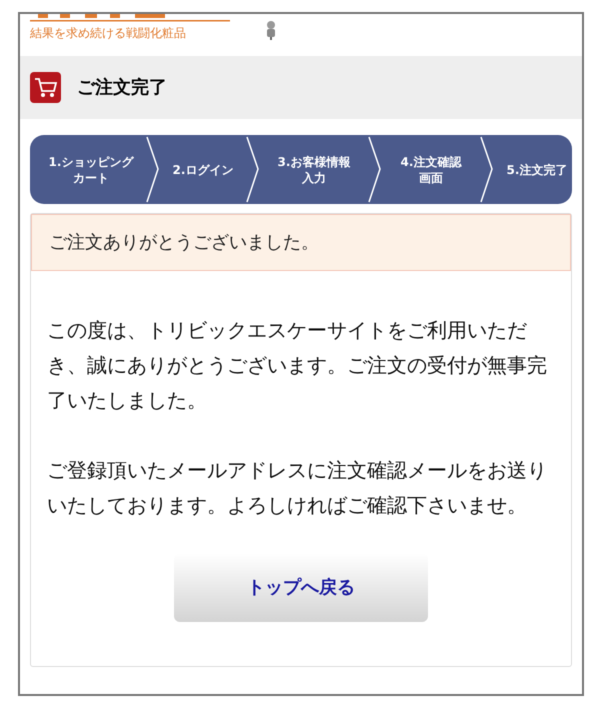  I want to click on step-label: 1.ショッピング, so click(91, 162).